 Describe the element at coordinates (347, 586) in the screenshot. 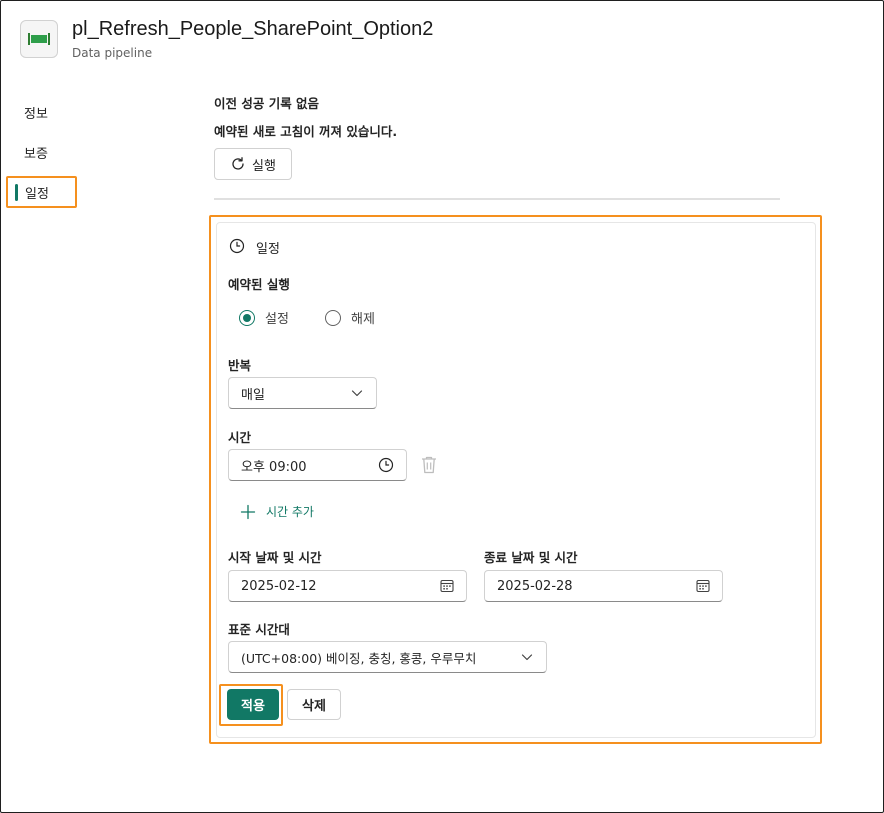

I see `start-date-picker: 2025-02-12` at that location.